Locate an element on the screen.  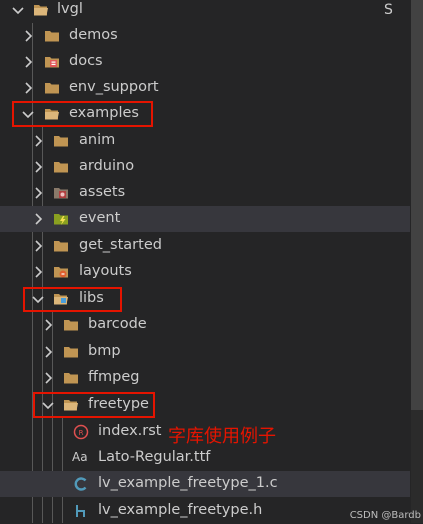
c-file-icon is located at coordinates (80, 484).